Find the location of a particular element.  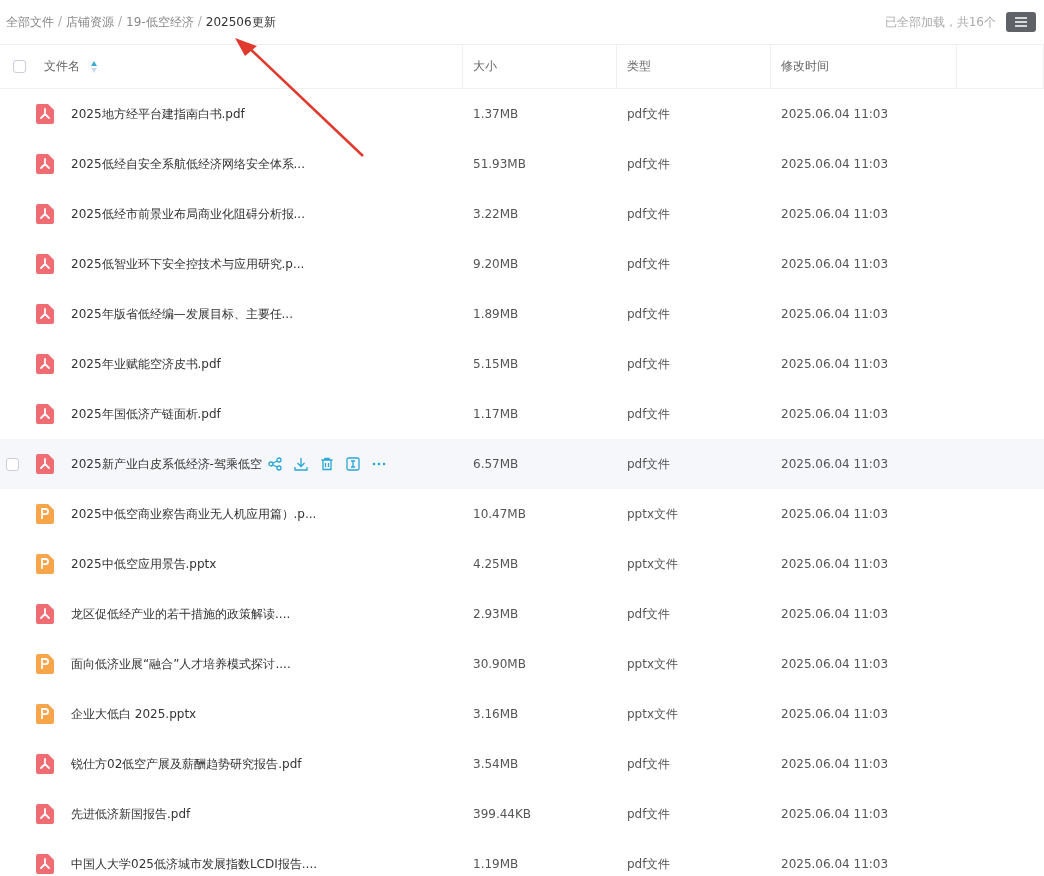

breadcrumb-link: 店铺资源 is located at coordinates (90, 22).